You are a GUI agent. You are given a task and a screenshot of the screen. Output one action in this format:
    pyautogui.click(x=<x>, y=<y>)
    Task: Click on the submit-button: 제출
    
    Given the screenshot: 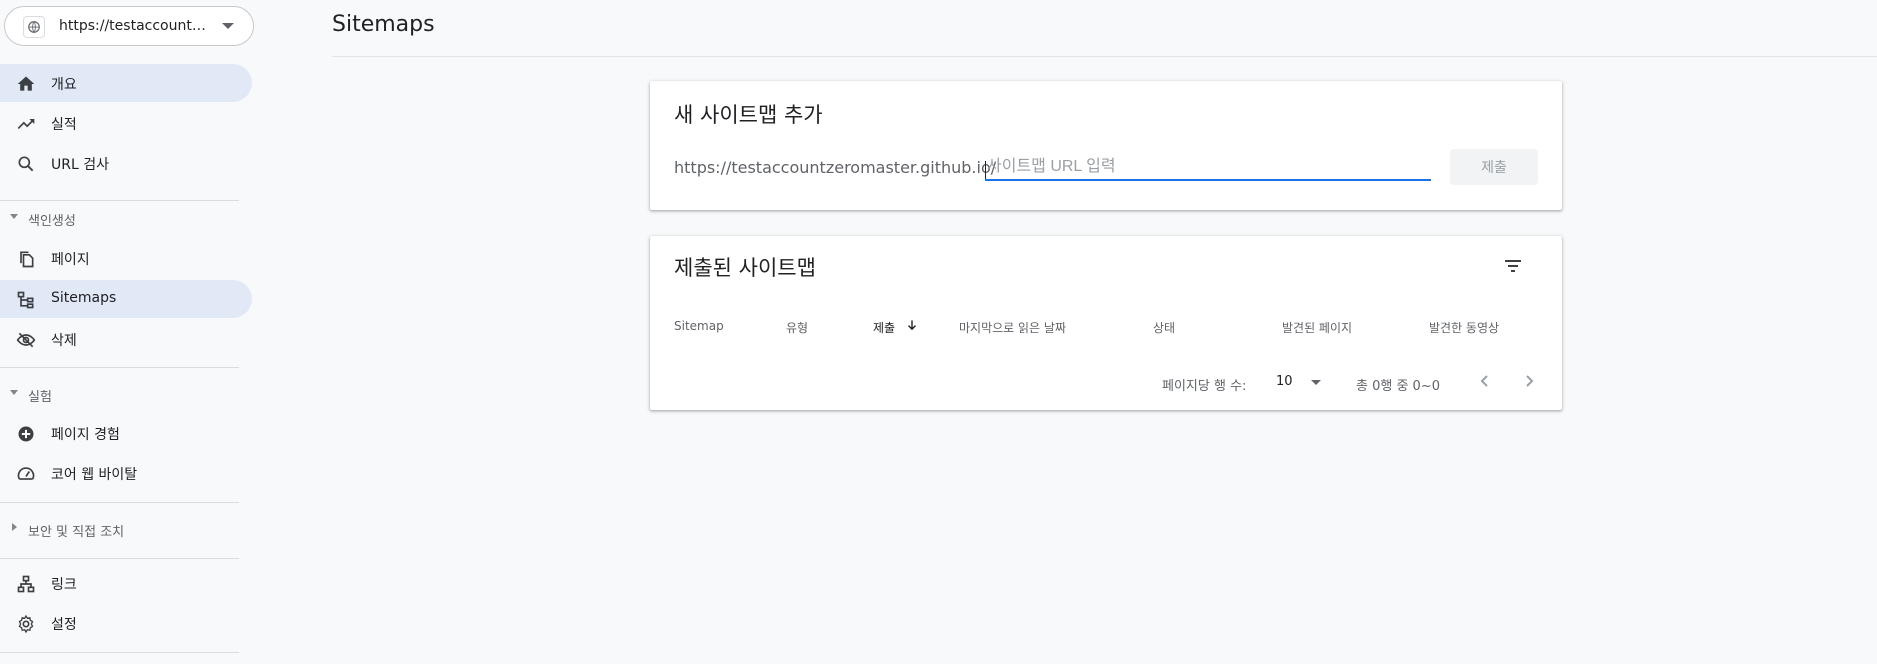 What is the action you would take?
    pyautogui.click(x=1494, y=167)
    